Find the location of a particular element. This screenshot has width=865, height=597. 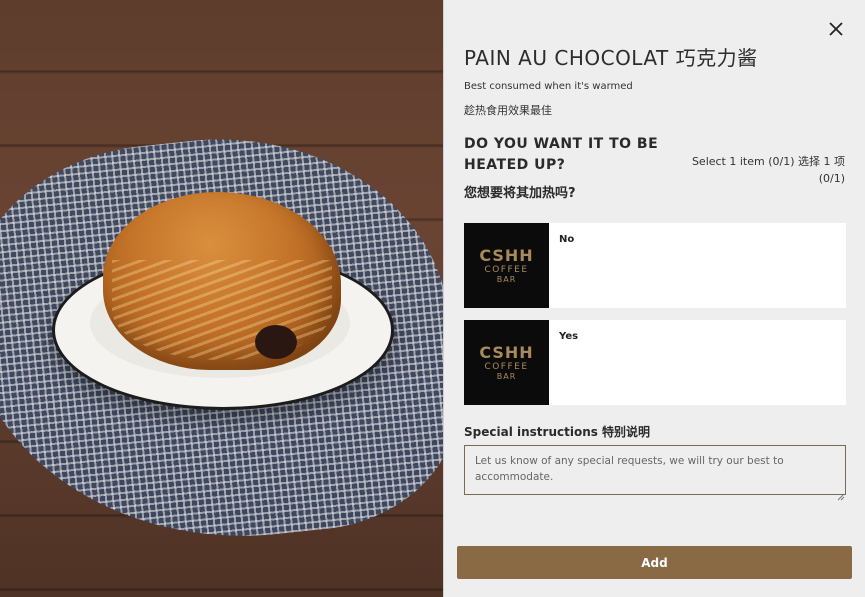

special-instructions-label: Special instructions 特别说明 is located at coordinates (557, 432).